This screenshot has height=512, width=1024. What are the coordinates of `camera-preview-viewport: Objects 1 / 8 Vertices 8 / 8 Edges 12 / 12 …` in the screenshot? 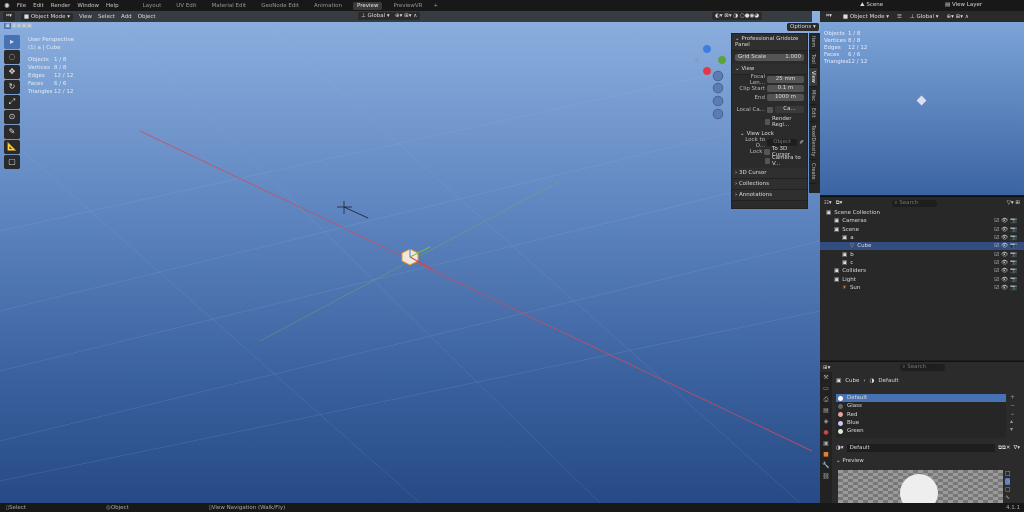 It's located at (922, 108).